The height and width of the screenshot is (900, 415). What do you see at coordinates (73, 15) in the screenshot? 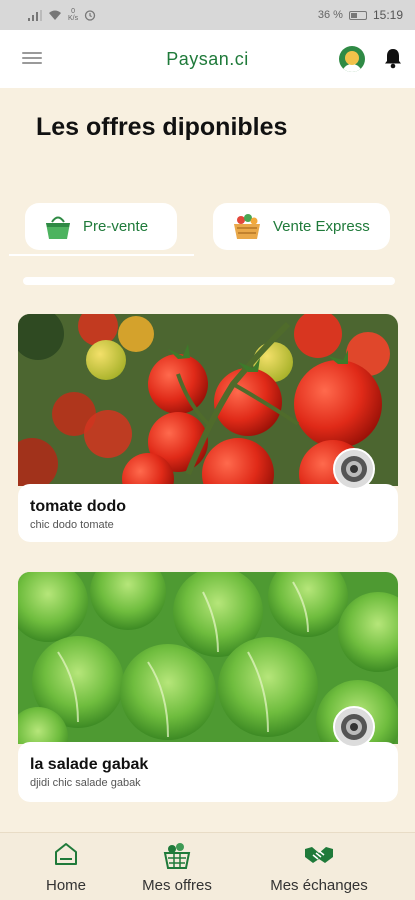
I see `network-speed: 0 K/s` at bounding box center [73, 15].